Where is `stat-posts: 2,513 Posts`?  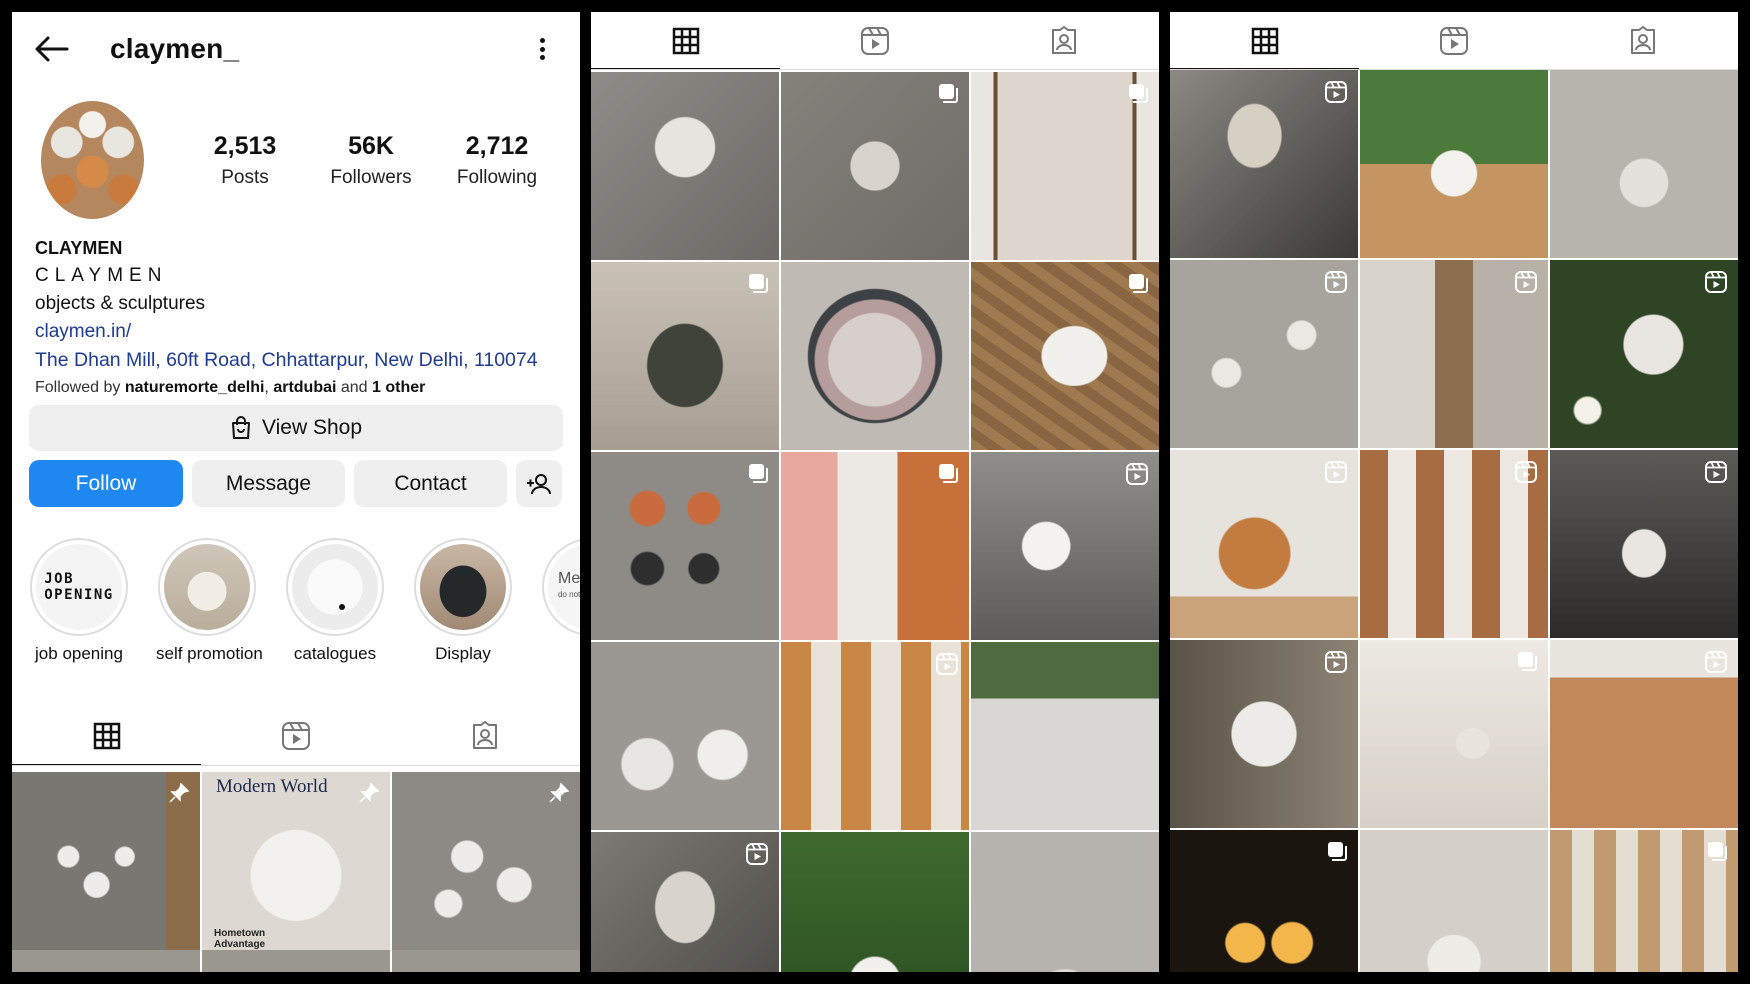 stat-posts: 2,513 Posts is located at coordinates (245, 160).